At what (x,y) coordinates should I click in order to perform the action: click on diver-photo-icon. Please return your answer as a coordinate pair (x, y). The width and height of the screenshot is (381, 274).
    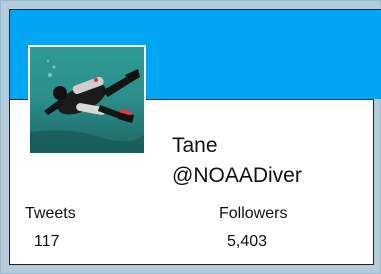
    Looking at the image, I should click on (87, 100).